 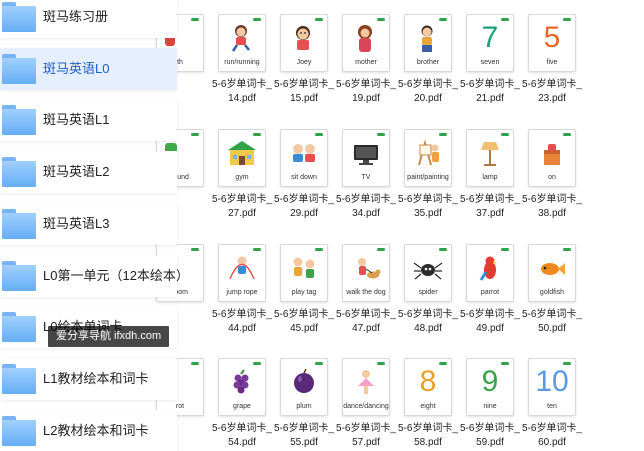 What do you see at coordinates (76, 171) in the screenshot?
I see `folder-label: 斑马英语L2` at bounding box center [76, 171].